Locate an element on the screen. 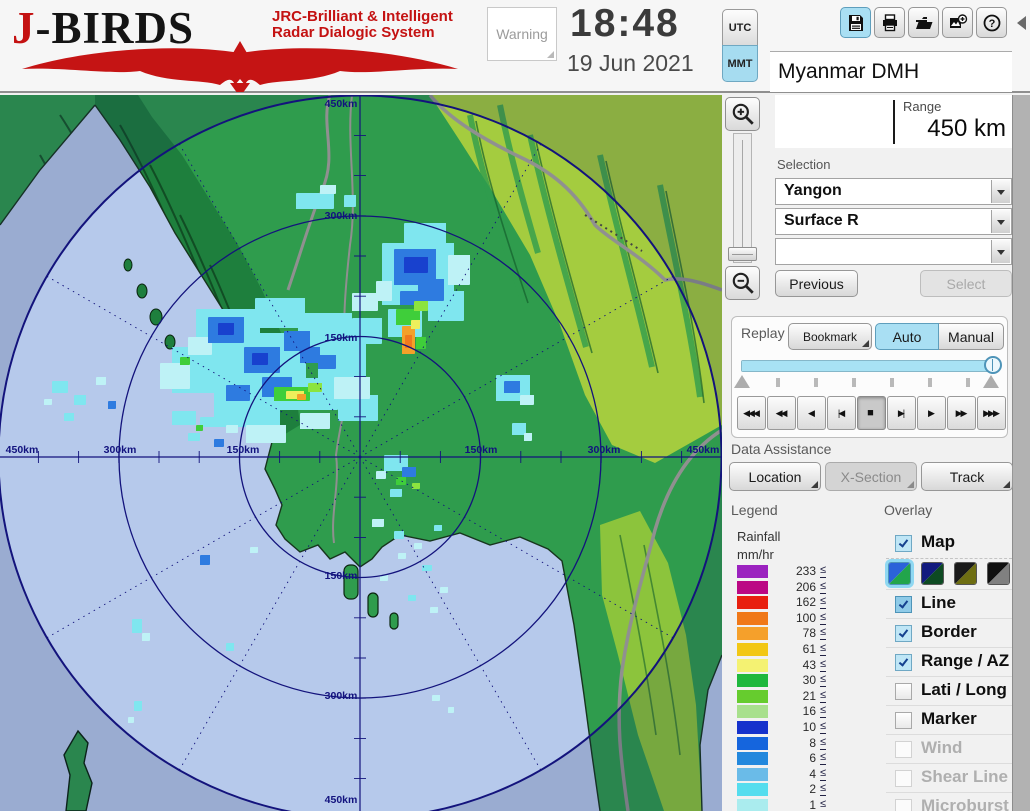 This screenshot has width=1030, height=811. help-button: ? is located at coordinates (991, 22).